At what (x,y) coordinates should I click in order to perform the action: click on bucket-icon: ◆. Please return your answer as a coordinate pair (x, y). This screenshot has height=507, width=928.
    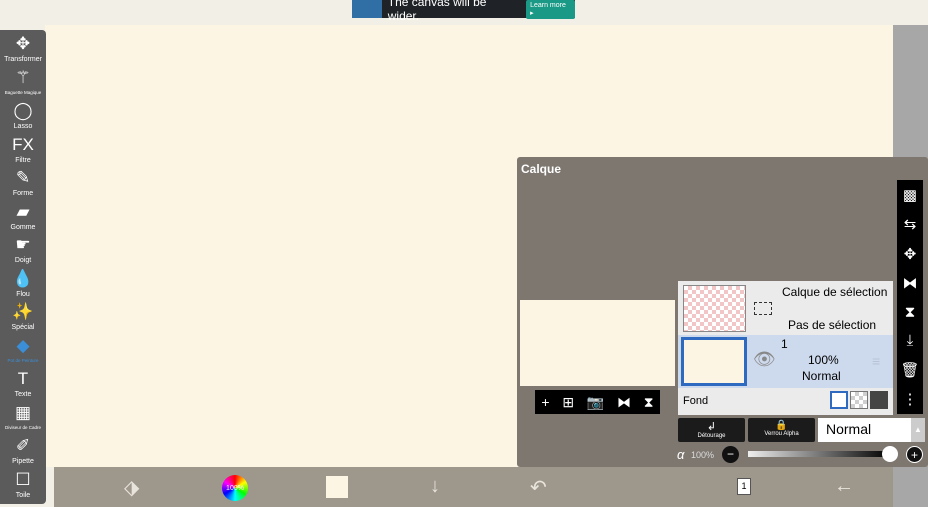
    Looking at the image, I should click on (23, 345).